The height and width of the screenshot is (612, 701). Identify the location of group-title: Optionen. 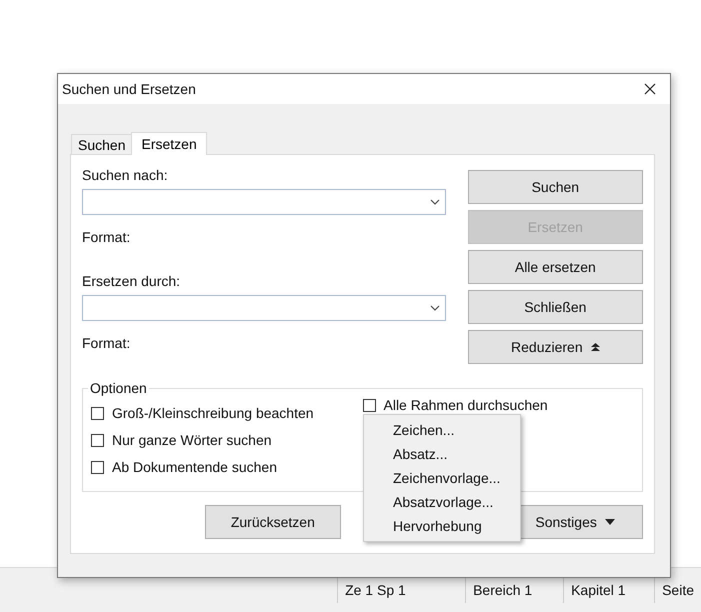
(118, 388).